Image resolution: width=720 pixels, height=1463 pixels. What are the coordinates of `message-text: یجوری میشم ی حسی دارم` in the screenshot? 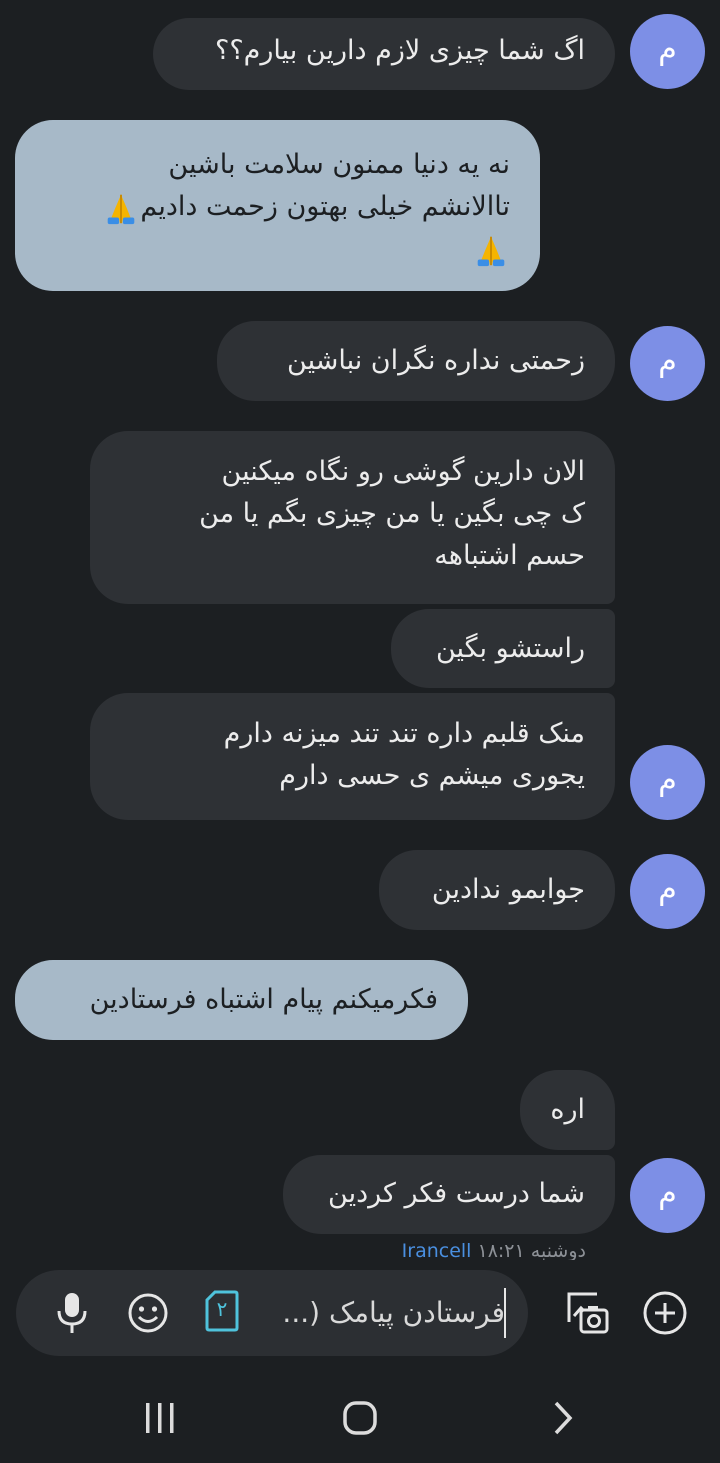 It's located at (432, 775).